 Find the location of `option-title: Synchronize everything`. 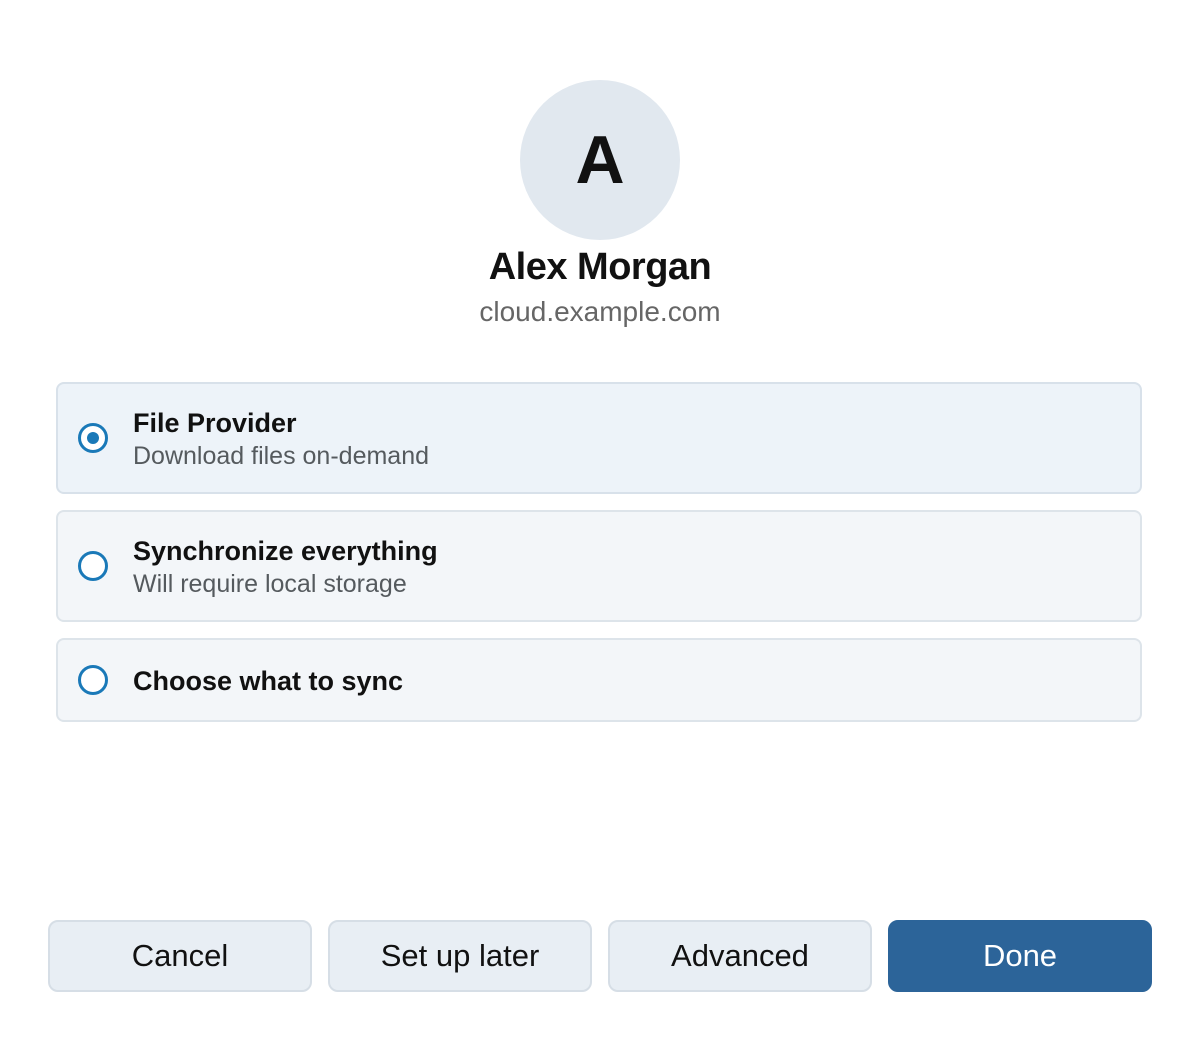

option-title: Synchronize everything is located at coordinates (285, 551).